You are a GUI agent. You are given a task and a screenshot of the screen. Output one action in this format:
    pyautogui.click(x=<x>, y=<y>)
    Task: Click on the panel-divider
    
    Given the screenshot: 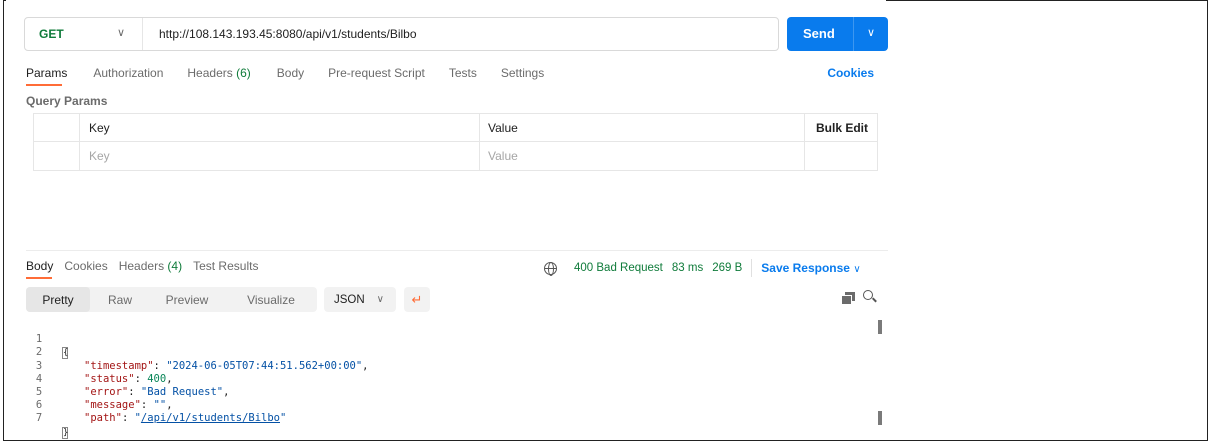 What is the action you would take?
    pyautogui.click(x=457, y=250)
    